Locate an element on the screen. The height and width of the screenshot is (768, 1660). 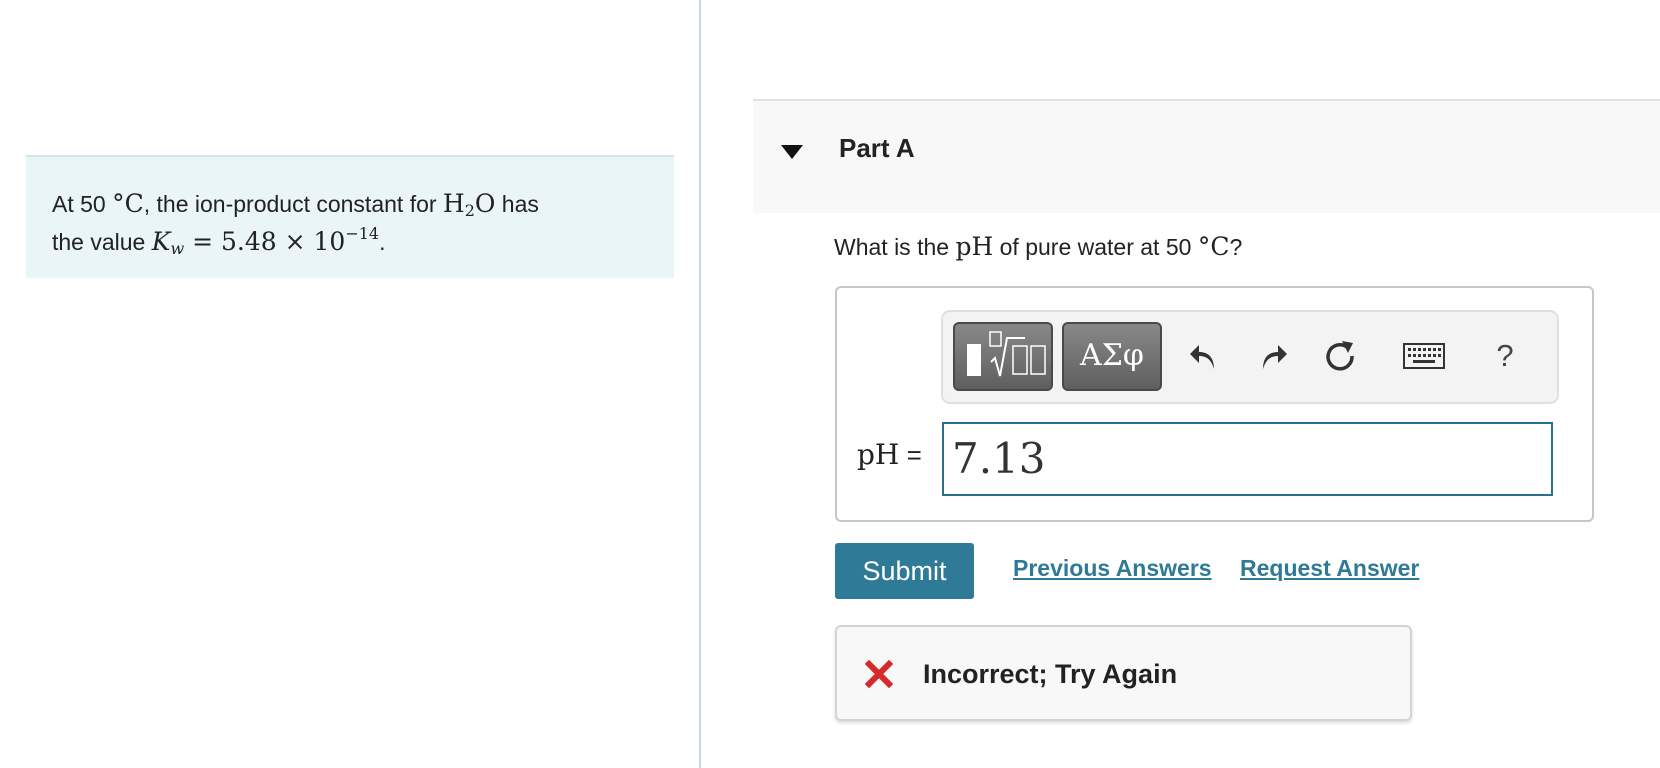
feedback-text: Incorrect; Try Again is located at coordinates (1050, 674).